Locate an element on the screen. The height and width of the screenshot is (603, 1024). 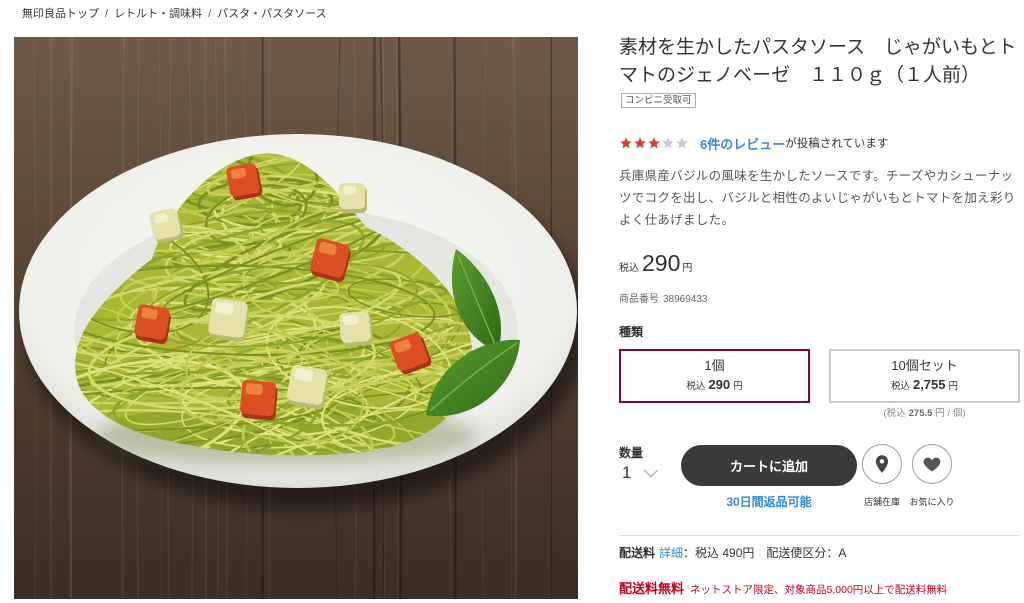
shipping-info: 配送料 詳細：税込 490円 配送便区分：A is located at coordinates (732, 553).